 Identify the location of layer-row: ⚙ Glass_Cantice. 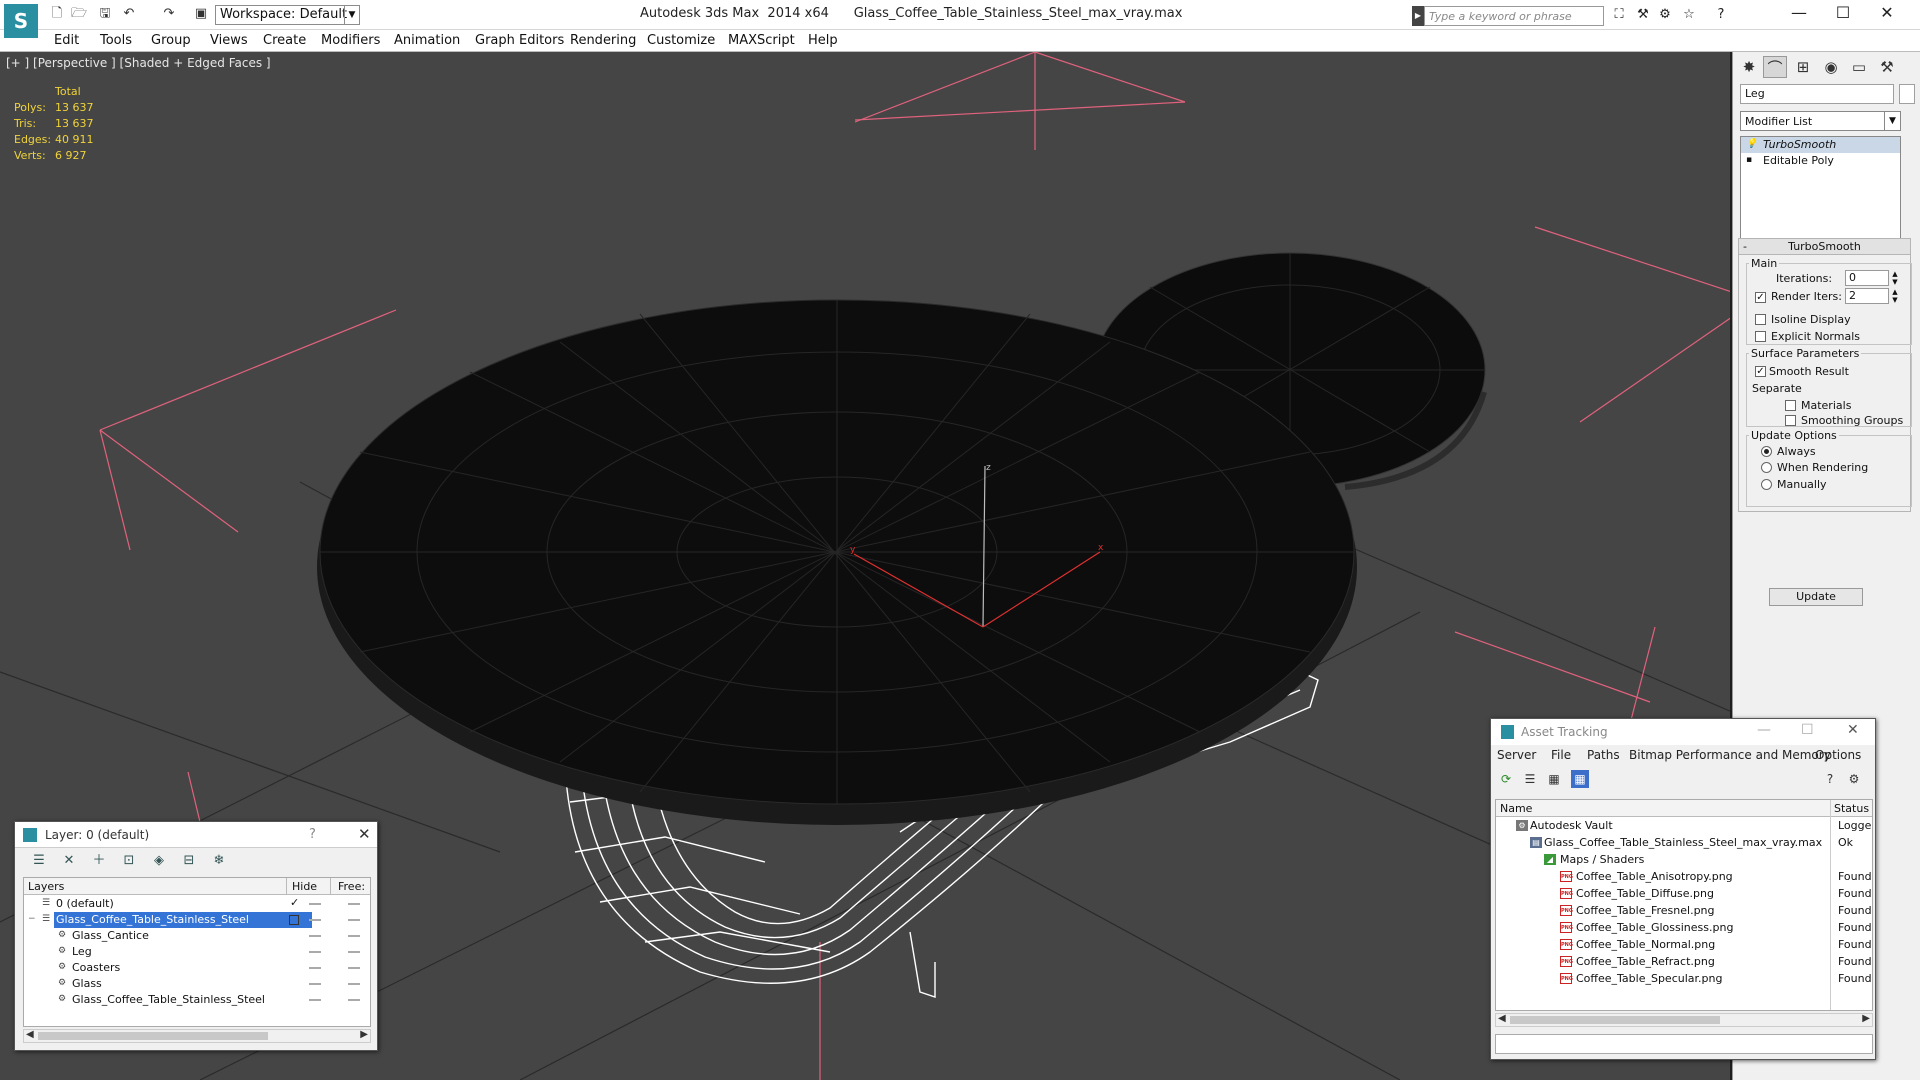
(197, 936).